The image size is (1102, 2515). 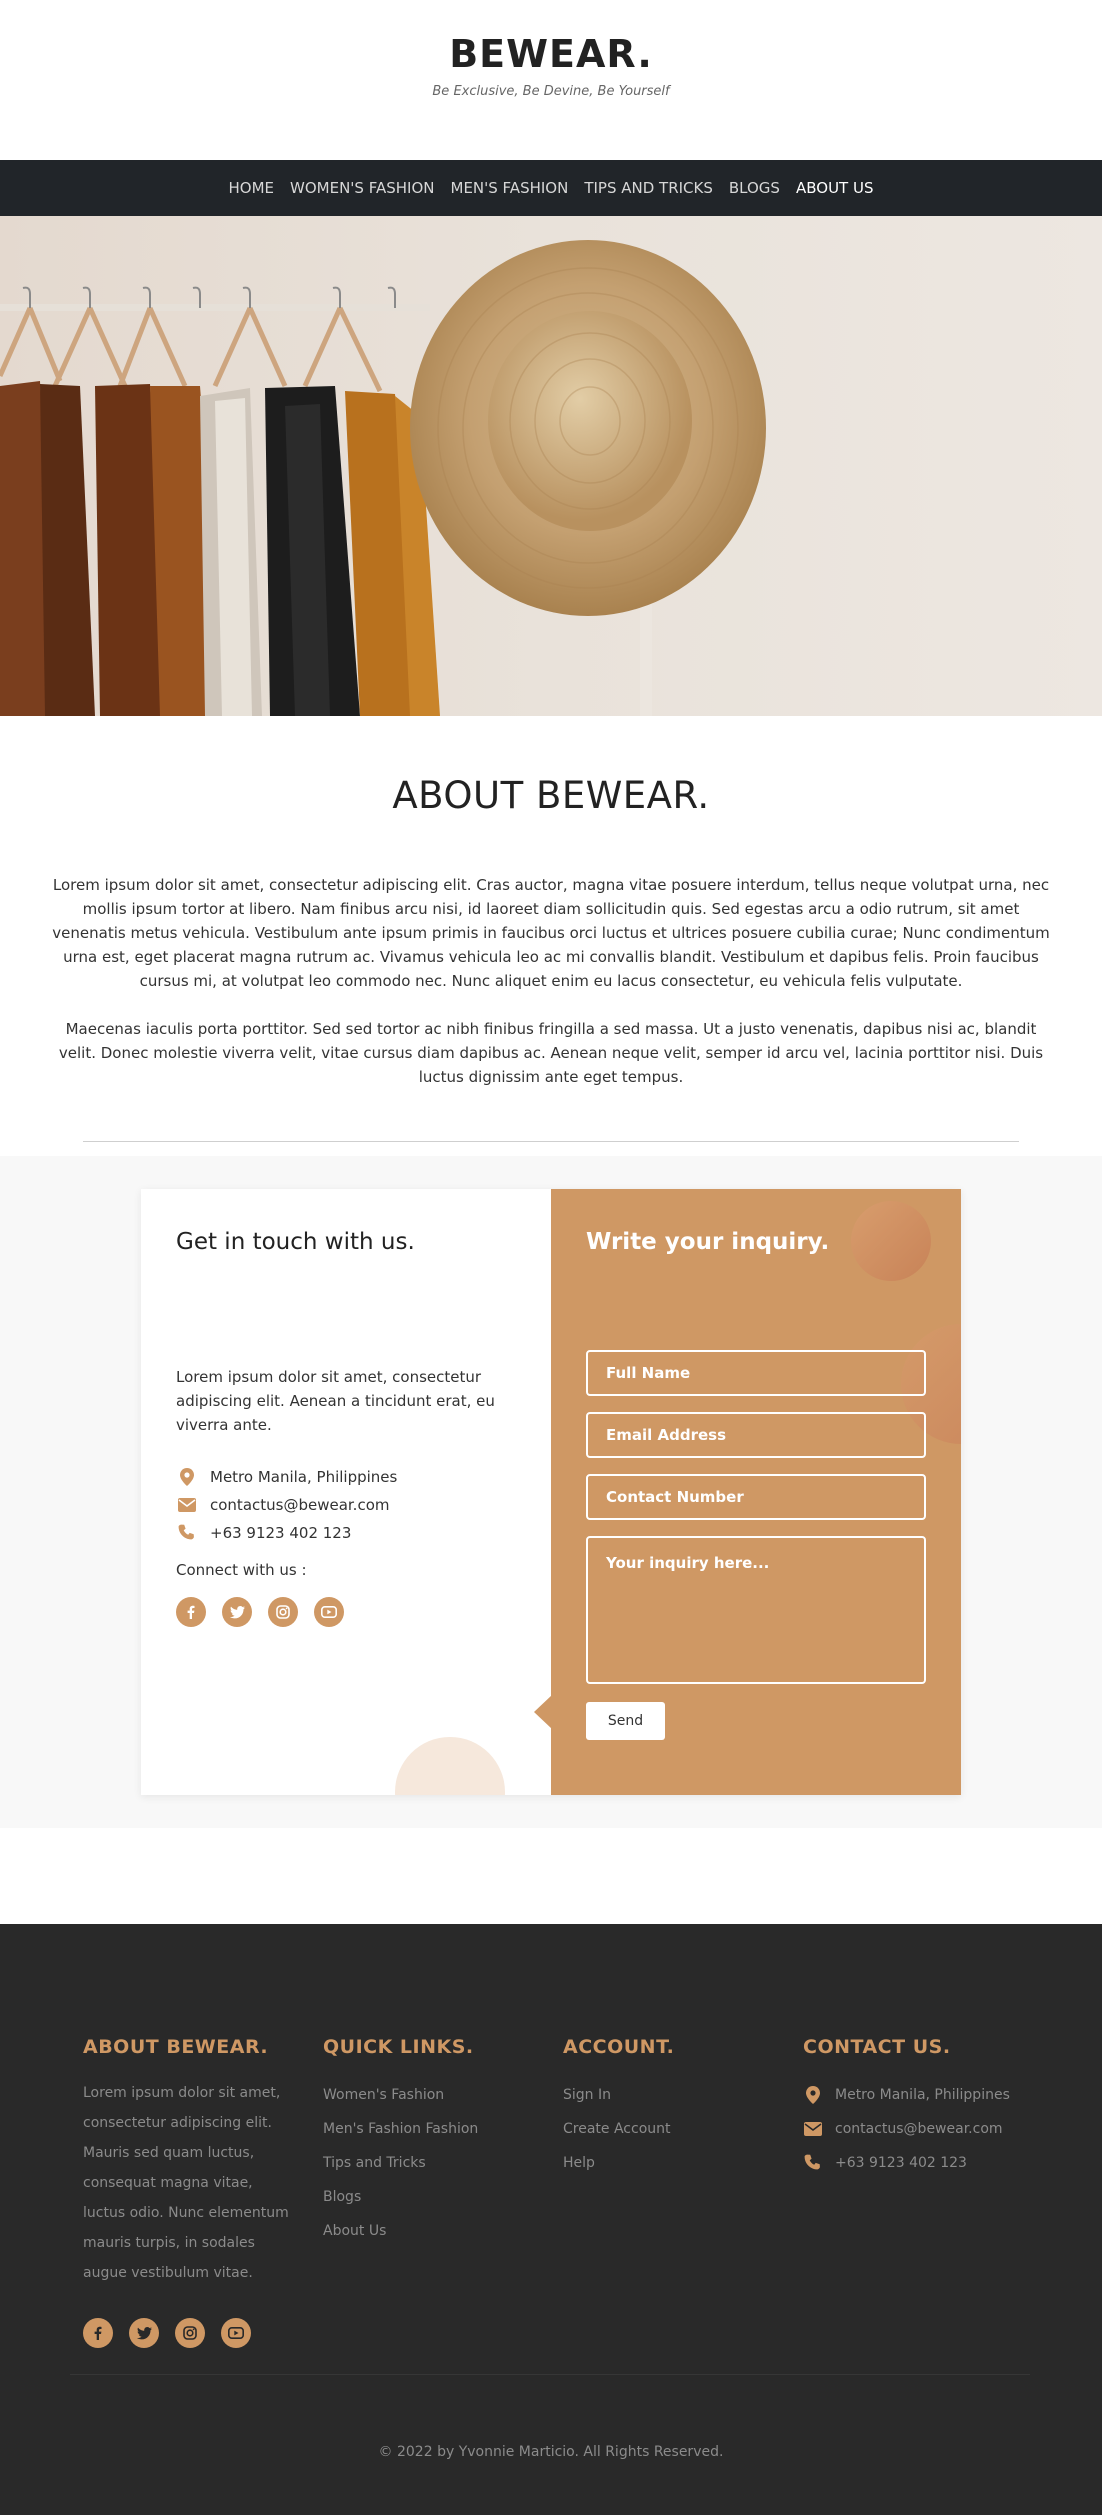 What do you see at coordinates (708, 1242) in the screenshot?
I see `inquiry-heading: Write your inquiry.` at bounding box center [708, 1242].